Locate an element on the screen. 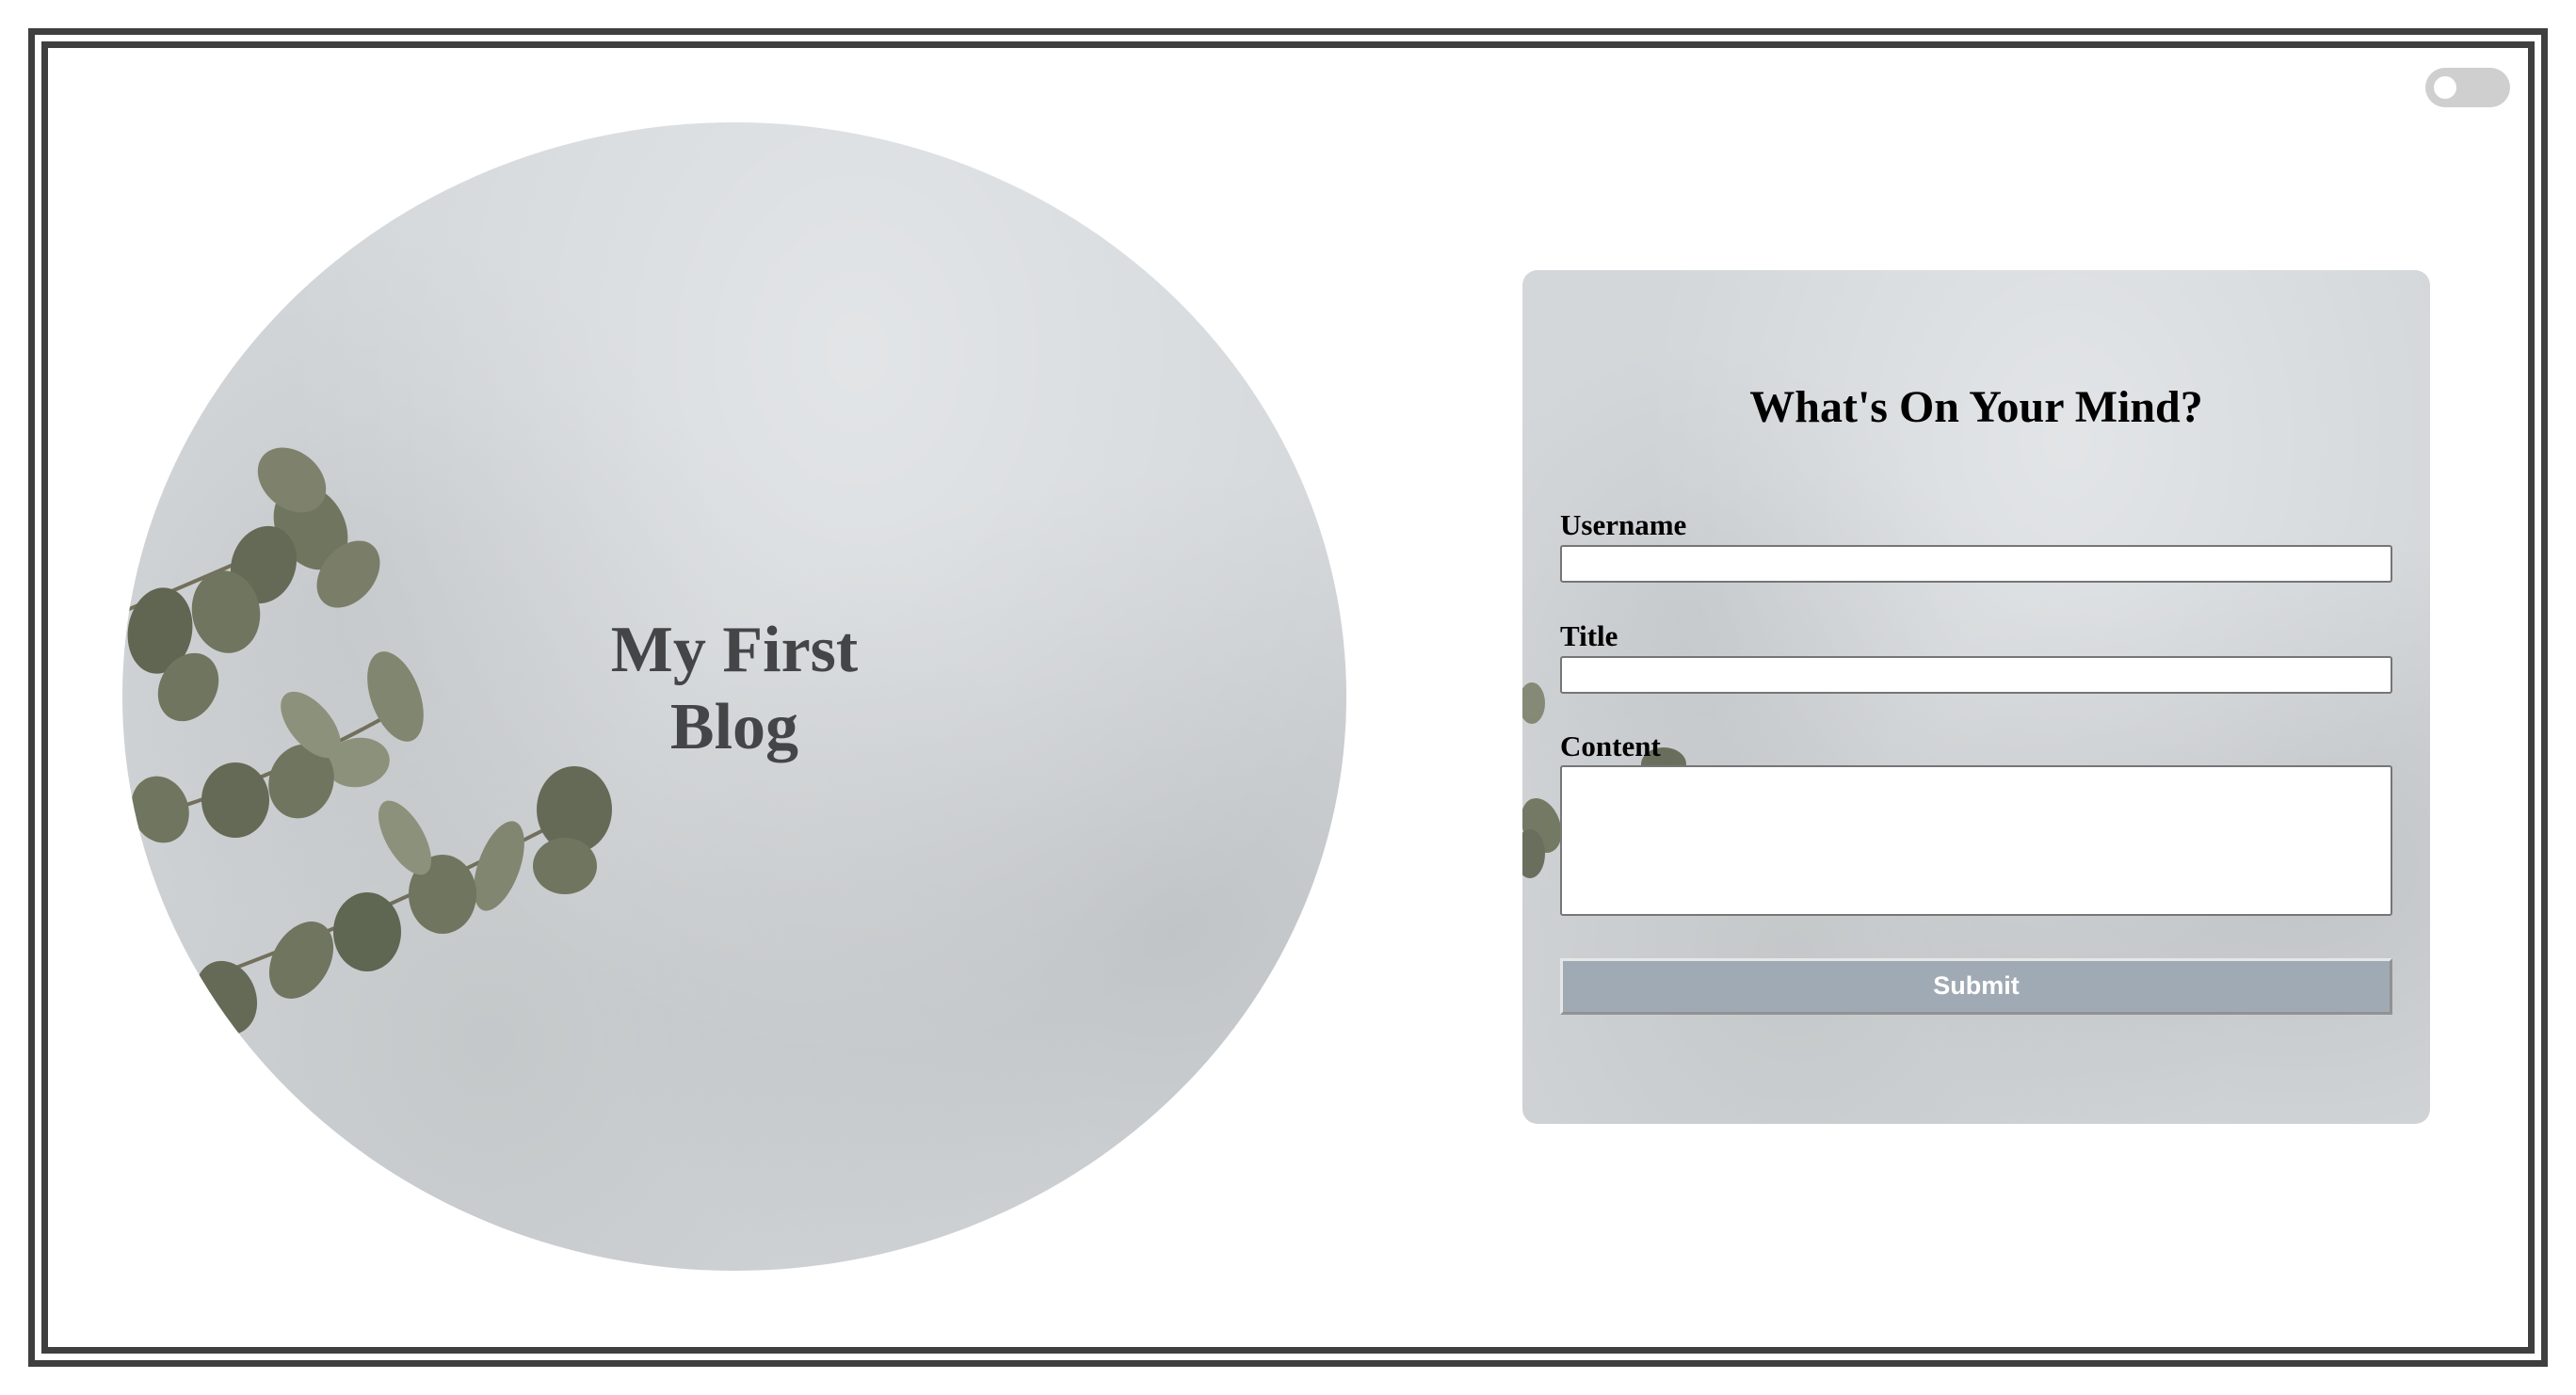 The width and height of the screenshot is (2576, 1395). title-input is located at coordinates (1976, 675).